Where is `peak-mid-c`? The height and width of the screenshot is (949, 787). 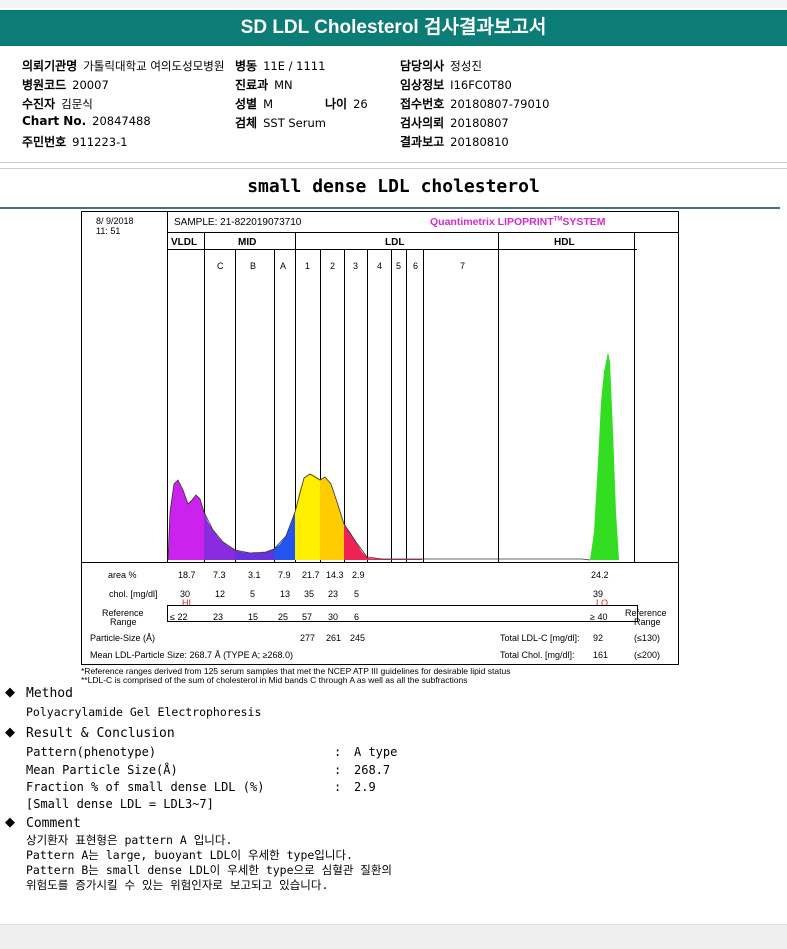 peak-mid-c is located at coordinates (219, 536).